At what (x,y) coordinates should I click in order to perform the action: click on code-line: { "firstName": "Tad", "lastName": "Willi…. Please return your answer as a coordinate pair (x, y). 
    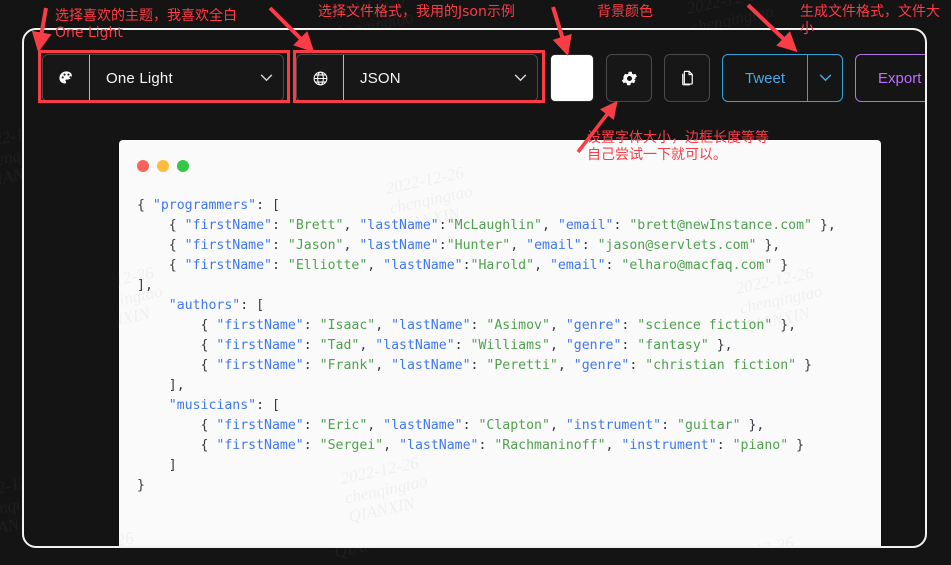
    Looking at the image, I should click on (435, 345).